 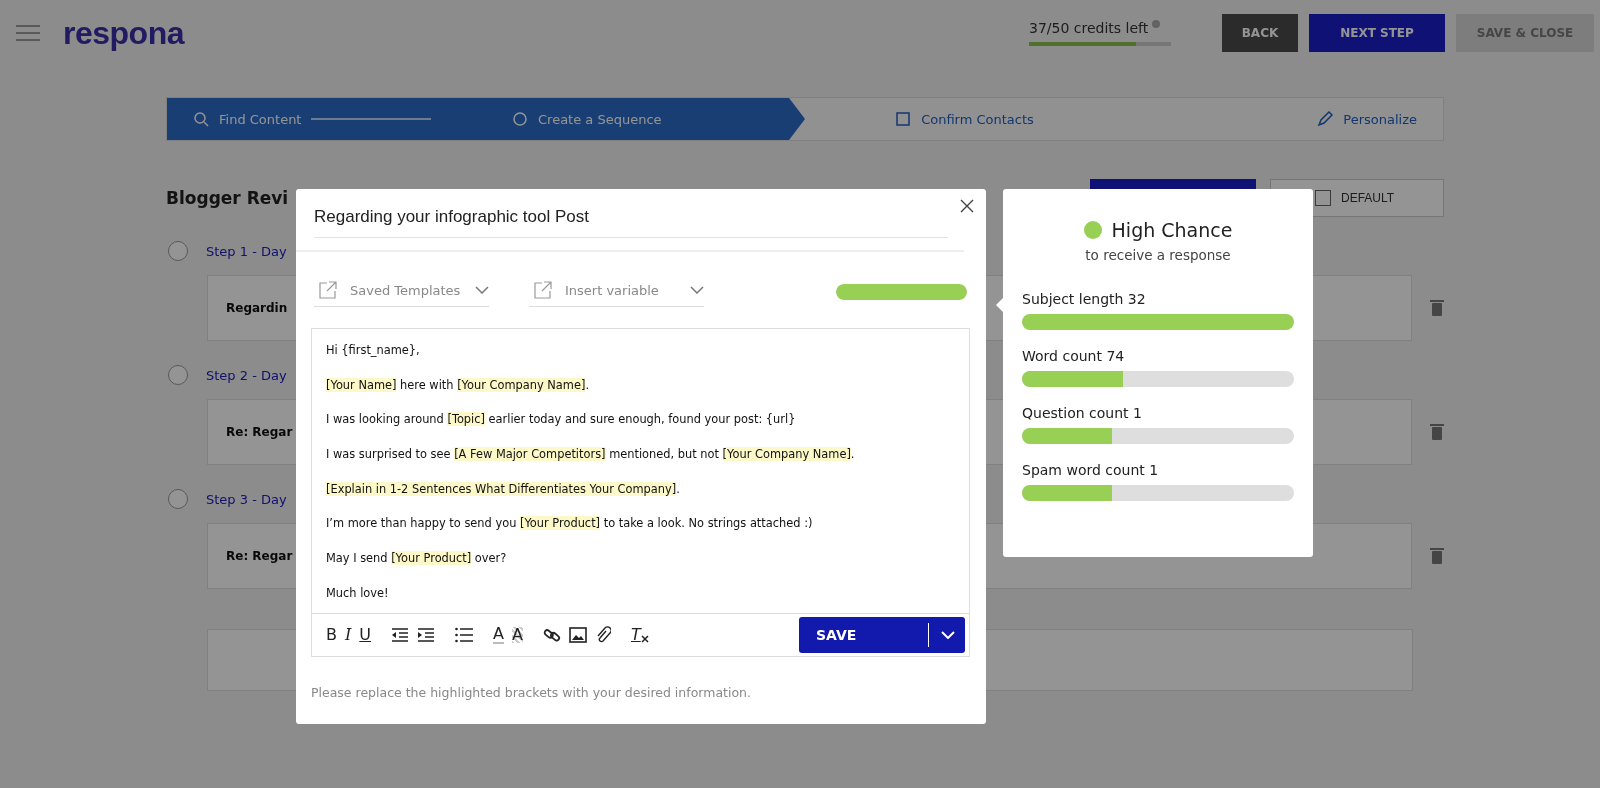 I want to click on chance-title: High Chance, so click(x=1172, y=230).